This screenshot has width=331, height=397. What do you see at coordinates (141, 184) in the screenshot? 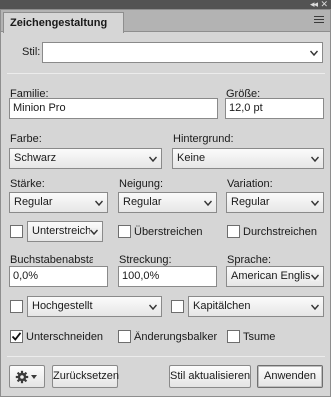
I see `neigung-label: Neigung:` at bounding box center [141, 184].